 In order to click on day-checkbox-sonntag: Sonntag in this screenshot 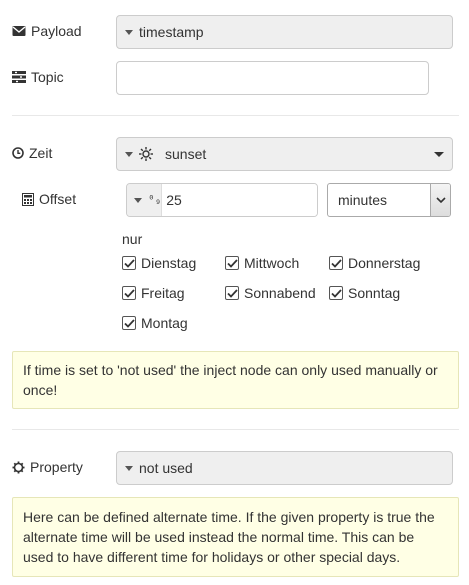, I will do `click(364, 293)`.